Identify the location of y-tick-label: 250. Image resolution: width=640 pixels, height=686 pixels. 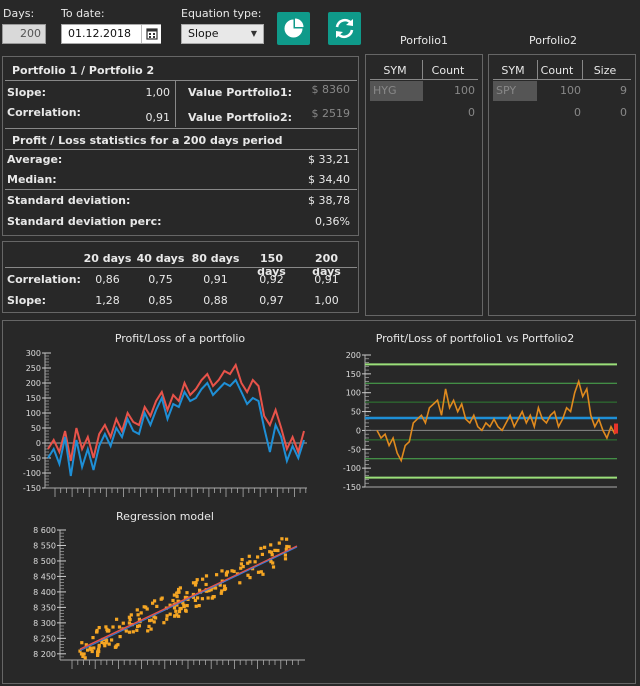
(33, 368).